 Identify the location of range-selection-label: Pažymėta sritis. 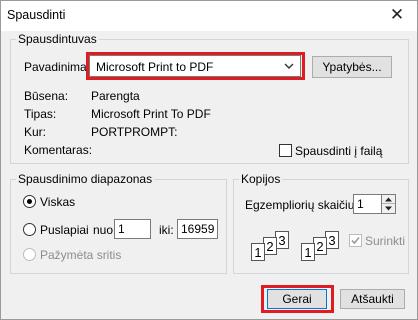
(81, 255).